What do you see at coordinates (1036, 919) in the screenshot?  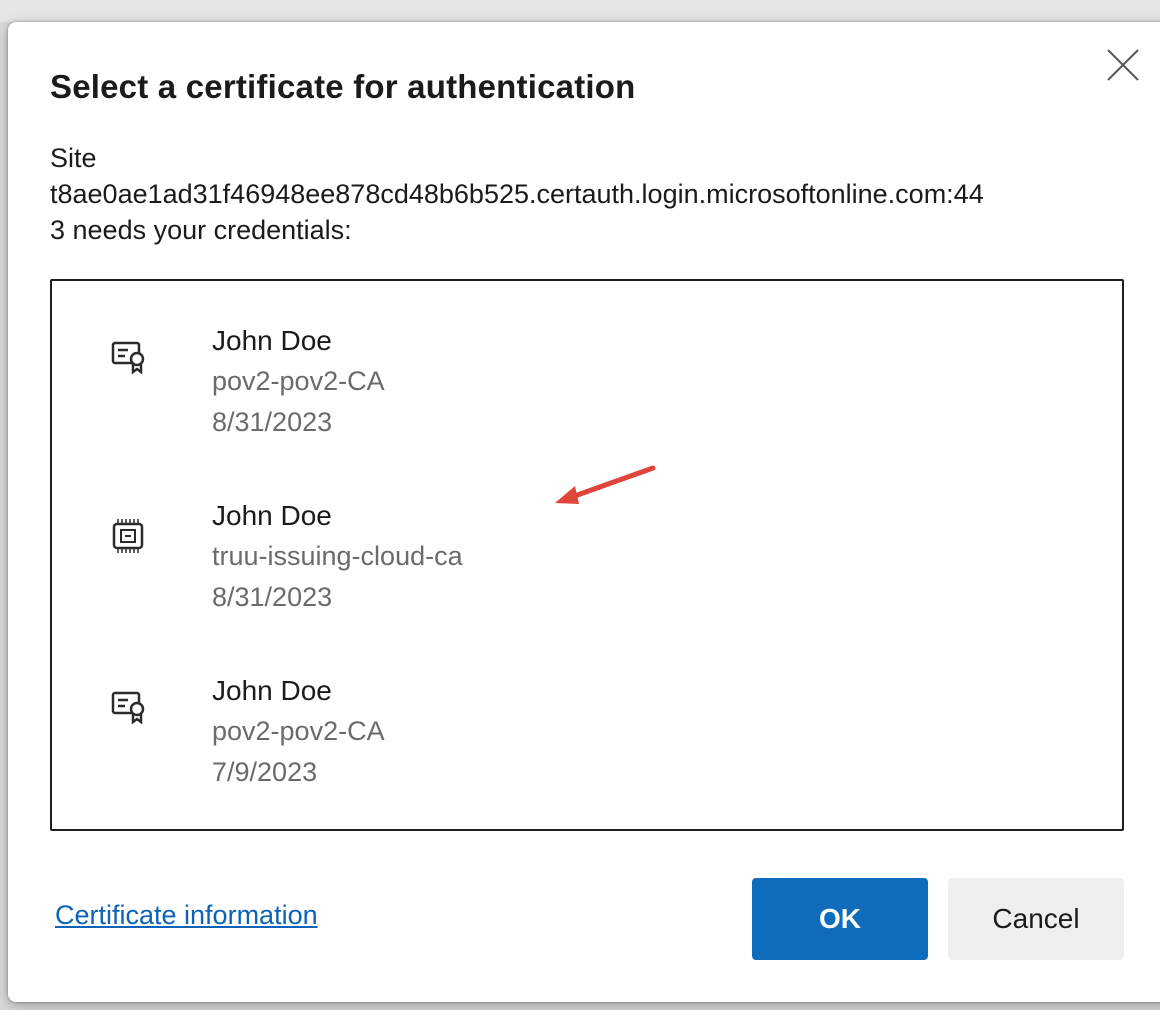 I see `cancel-button: Cancel` at bounding box center [1036, 919].